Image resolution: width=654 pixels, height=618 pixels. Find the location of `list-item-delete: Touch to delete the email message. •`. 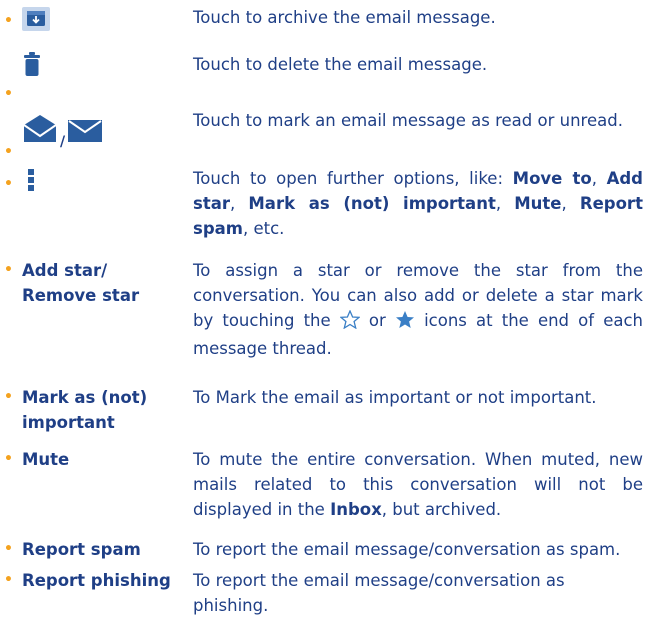

list-item-delete: Touch to delete the email message. • is located at coordinates (327, 77).